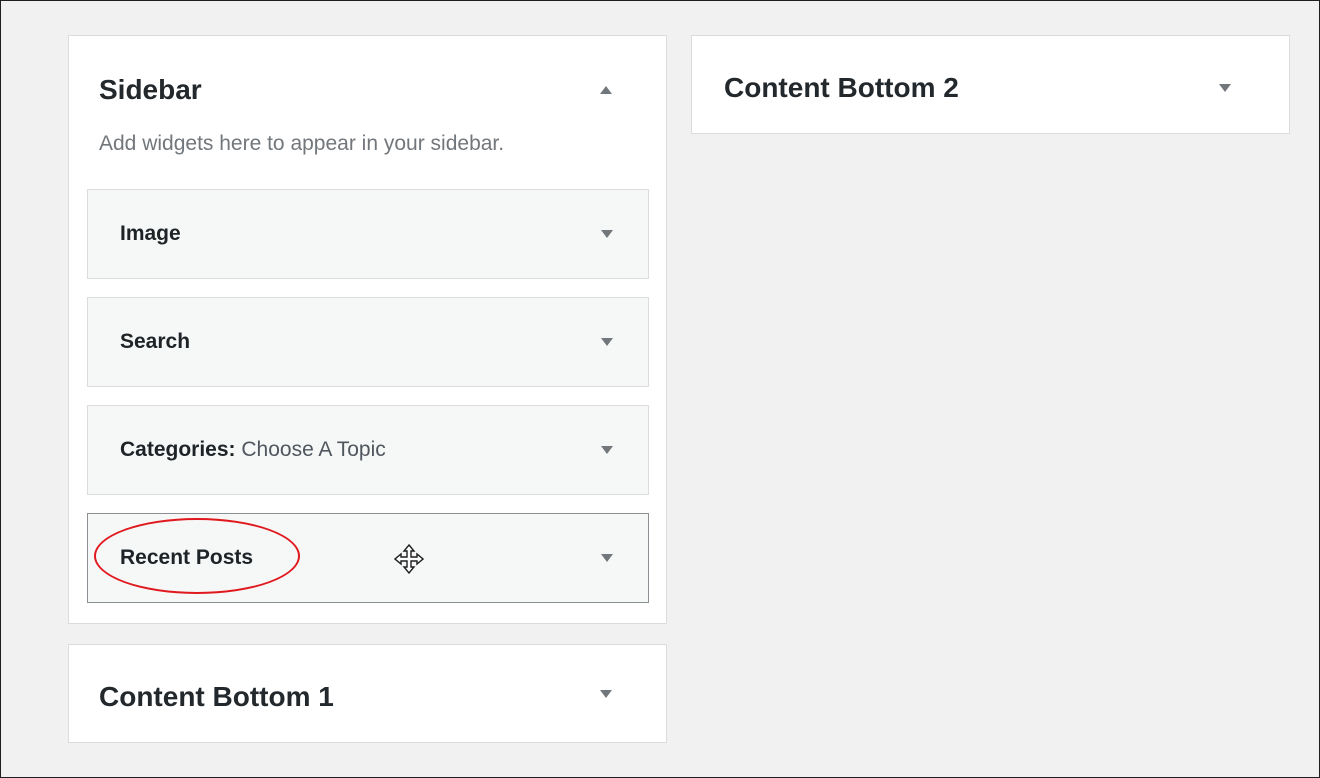 Image resolution: width=1320 pixels, height=778 pixels. Describe the element at coordinates (178, 449) in the screenshot. I see `widget-type-label: Categories:` at that location.